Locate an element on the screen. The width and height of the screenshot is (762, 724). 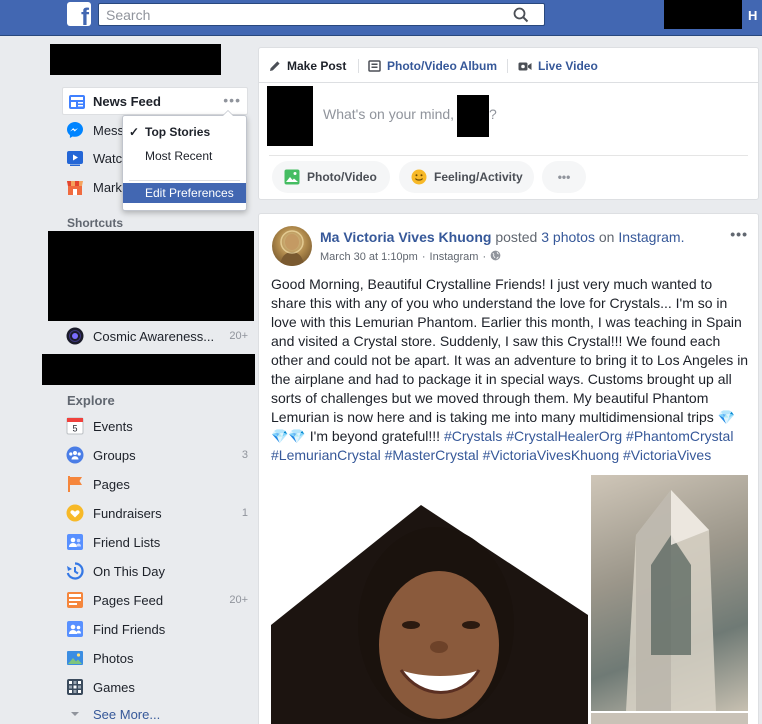
home-link: H is located at coordinates (752, 15).